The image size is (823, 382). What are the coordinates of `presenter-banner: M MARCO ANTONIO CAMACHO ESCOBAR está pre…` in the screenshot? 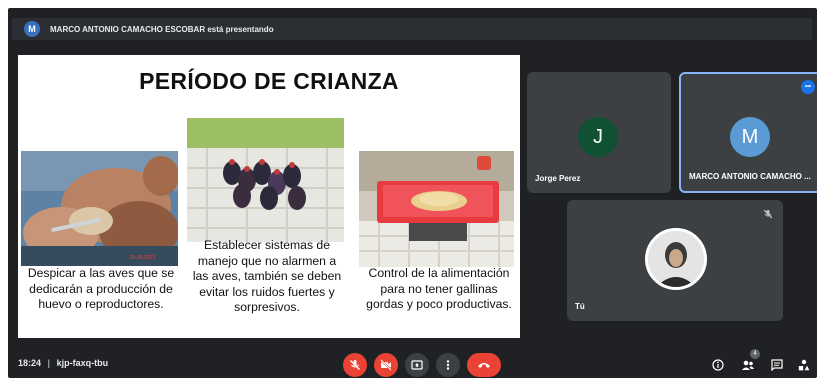 It's located at (412, 29).